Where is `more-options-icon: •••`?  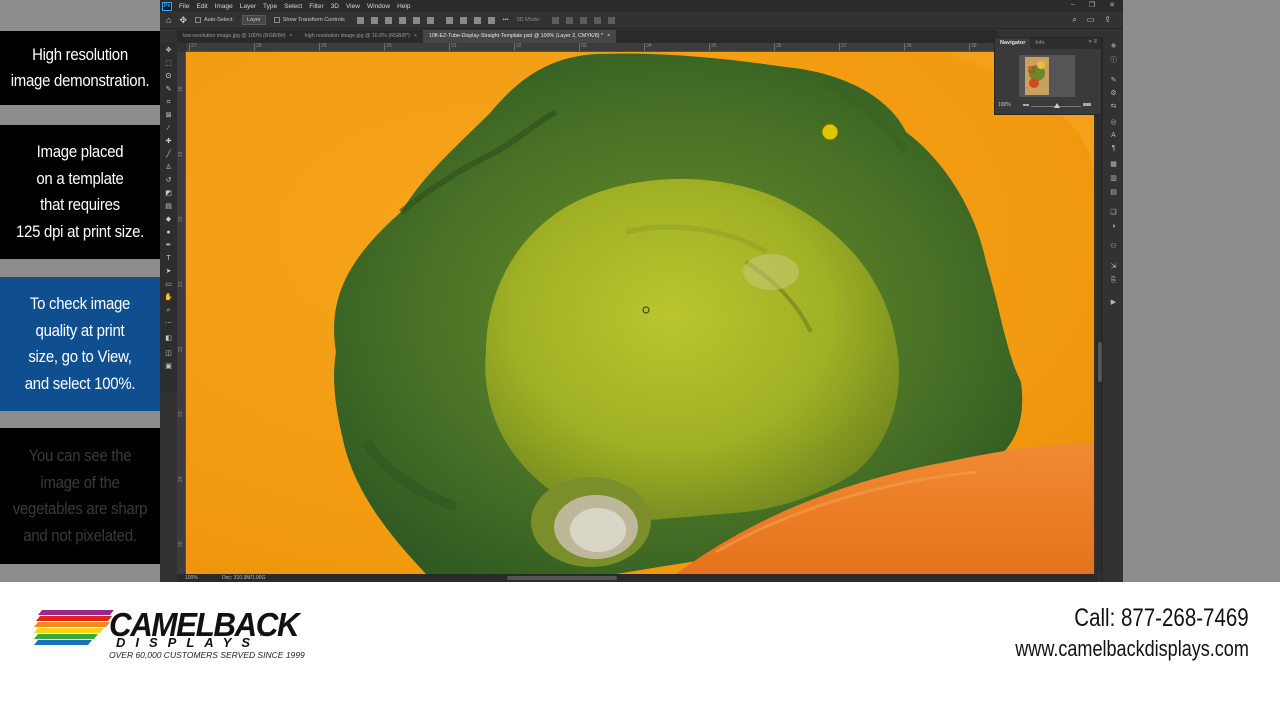
more-options-icon: ••• is located at coordinates (506, 20).